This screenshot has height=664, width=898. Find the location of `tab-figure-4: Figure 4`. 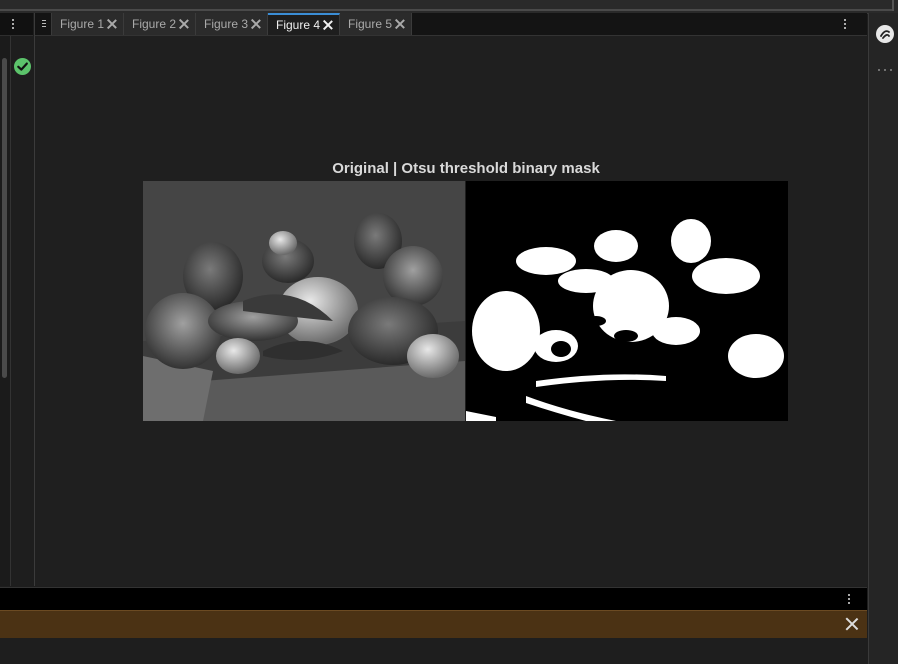

tab-figure-4: Figure 4 is located at coordinates (304, 24).